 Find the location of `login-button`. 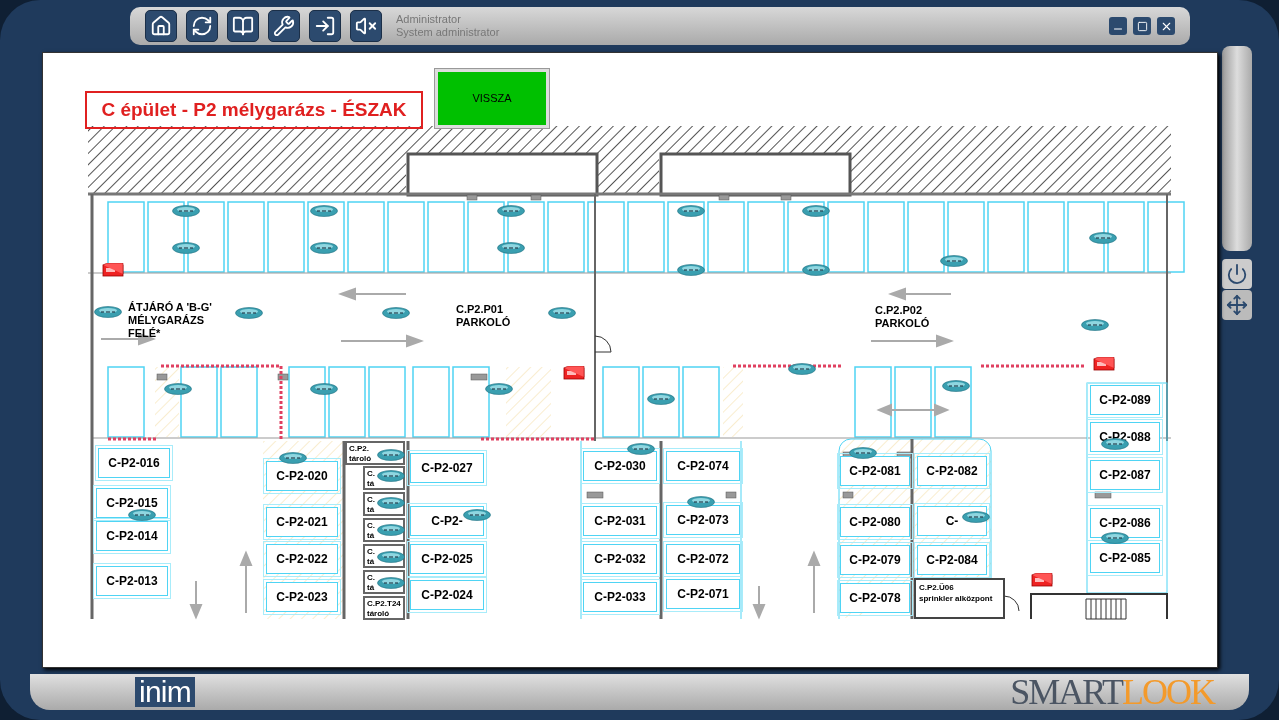

login-button is located at coordinates (325, 26).